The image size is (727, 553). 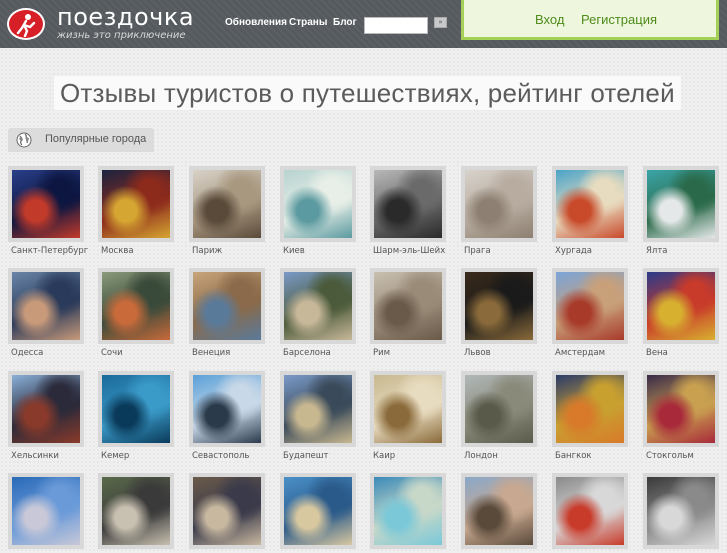 I want to click on city-item: Севастополь, so click(x=227, y=416).